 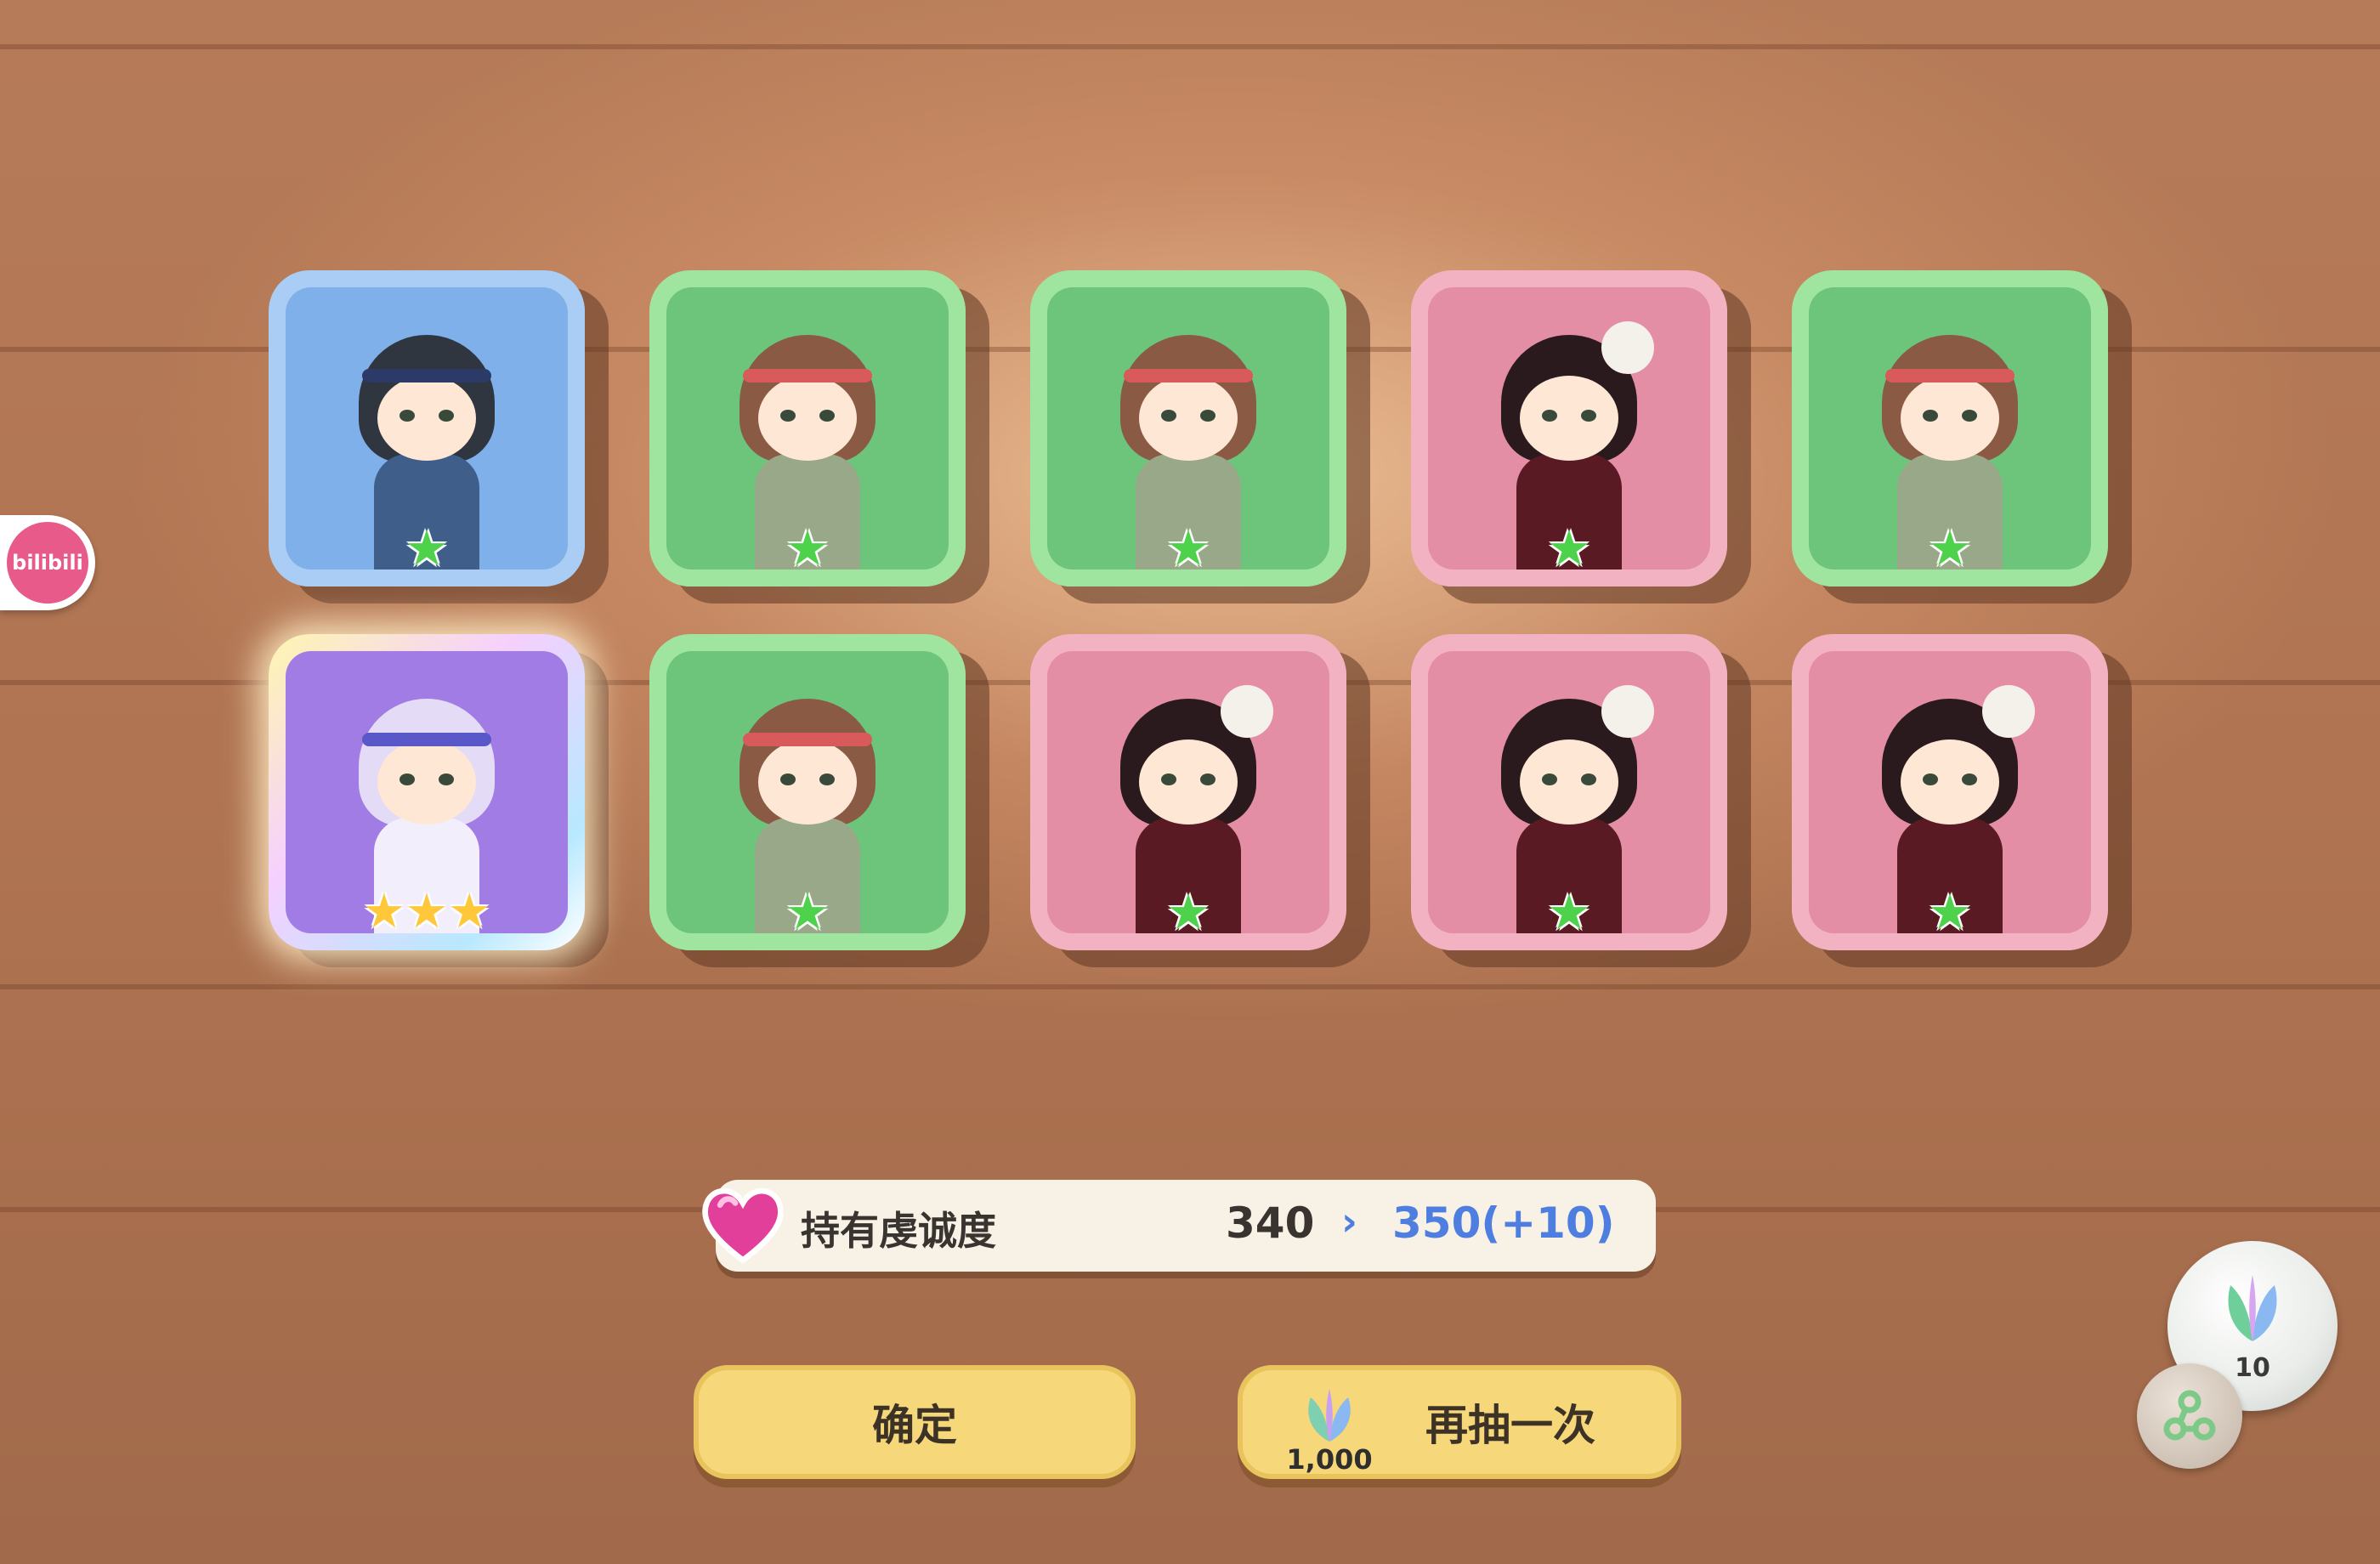 What do you see at coordinates (1270, 1223) in the screenshot?
I see `devotion-current: 340` at bounding box center [1270, 1223].